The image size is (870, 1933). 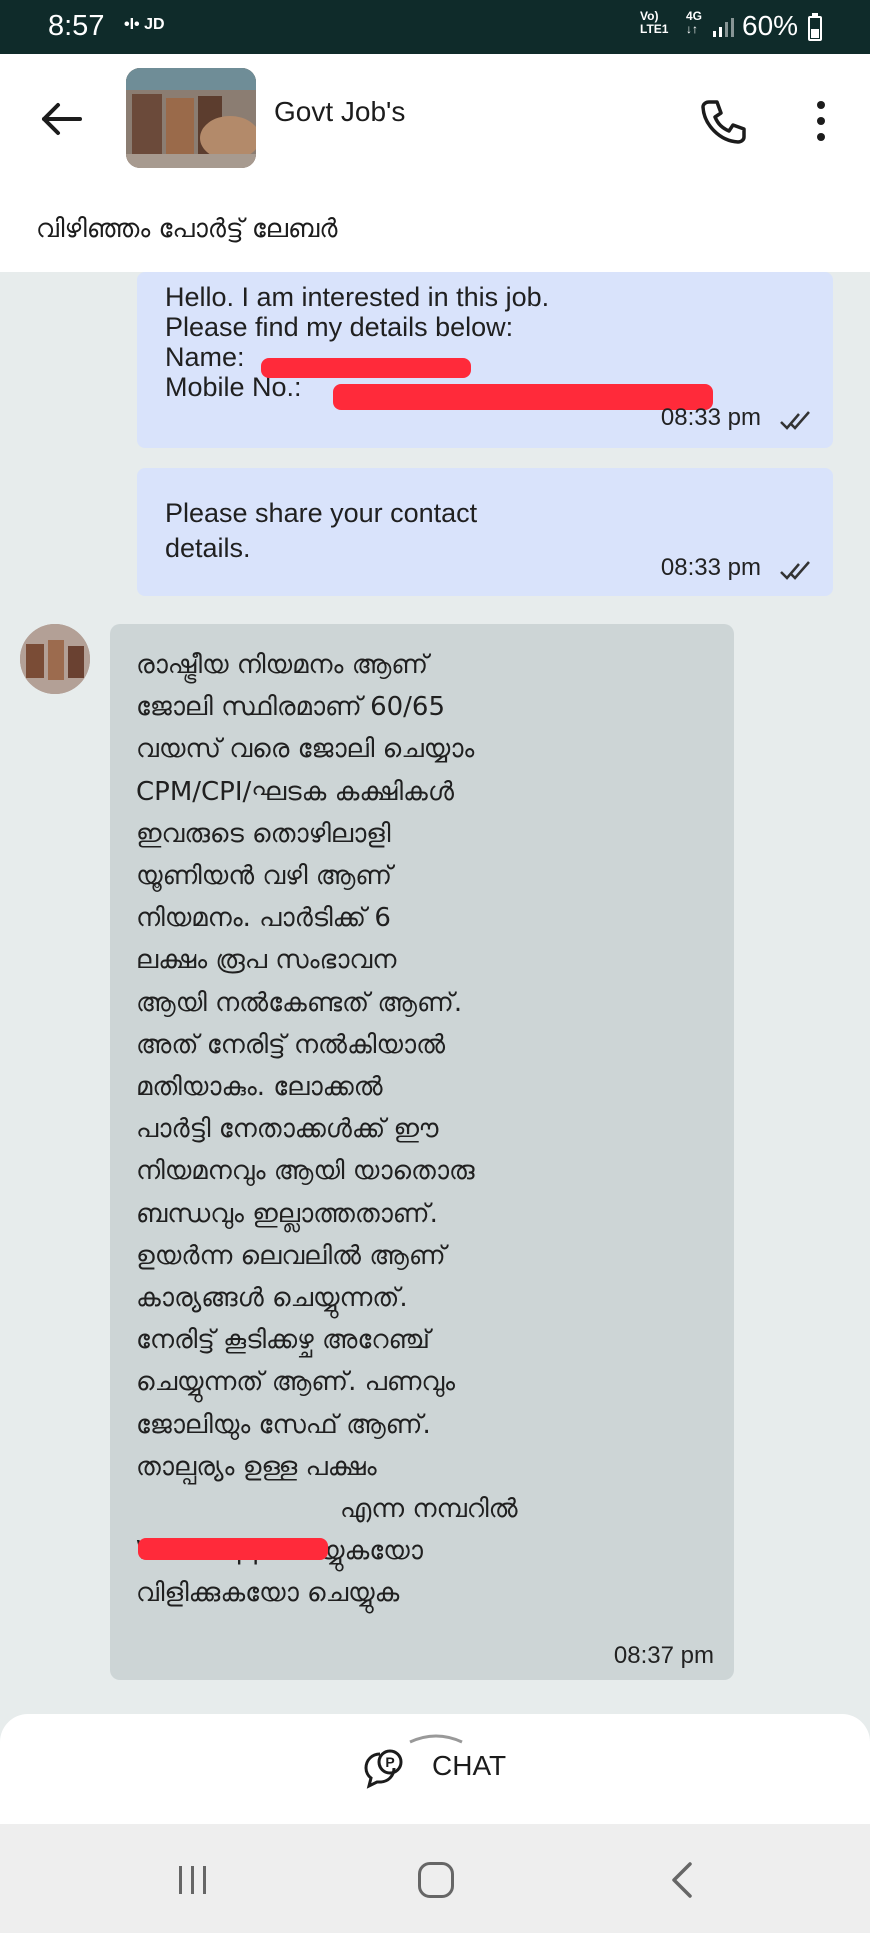 What do you see at coordinates (694, 22) in the screenshot?
I see `network-gen-indicator: 4G ↓↑` at bounding box center [694, 22].